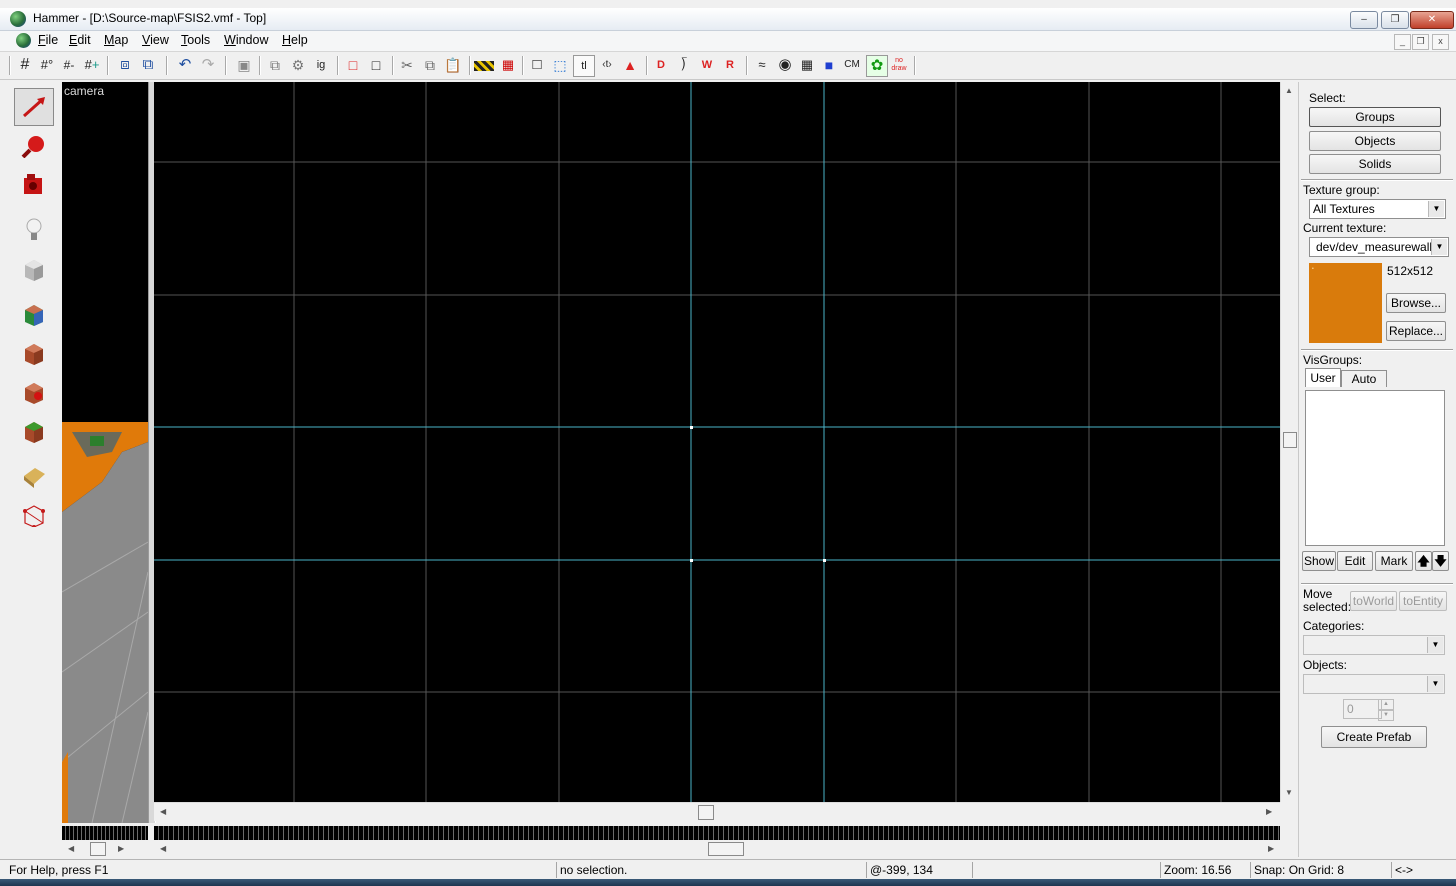 This screenshot has height=886, width=1456. What do you see at coordinates (1364, 378) in the screenshot?
I see `tab-auto: Auto` at bounding box center [1364, 378].